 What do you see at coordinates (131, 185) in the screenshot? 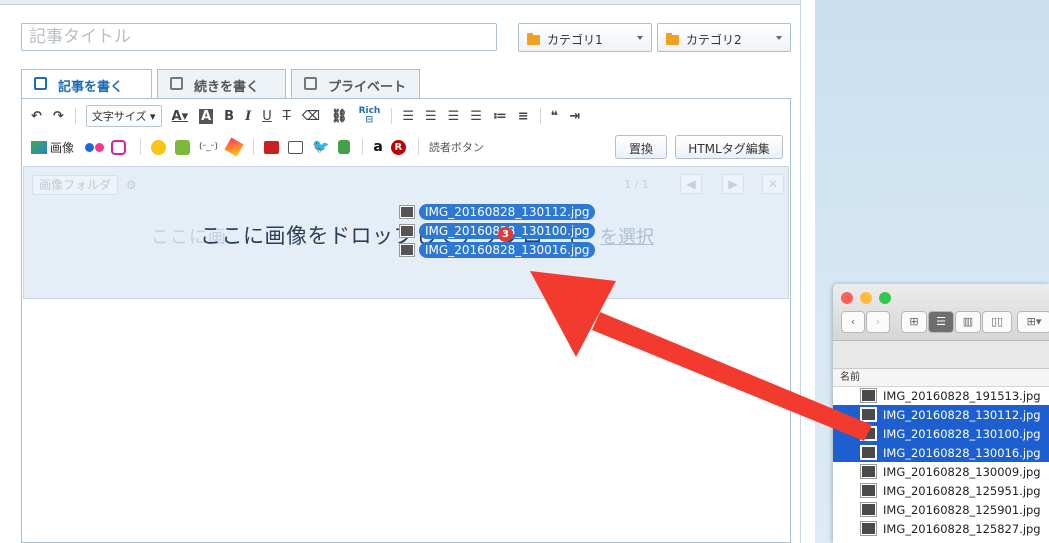
I see `settings-gear-icon: ⚙` at bounding box center [131, 185].